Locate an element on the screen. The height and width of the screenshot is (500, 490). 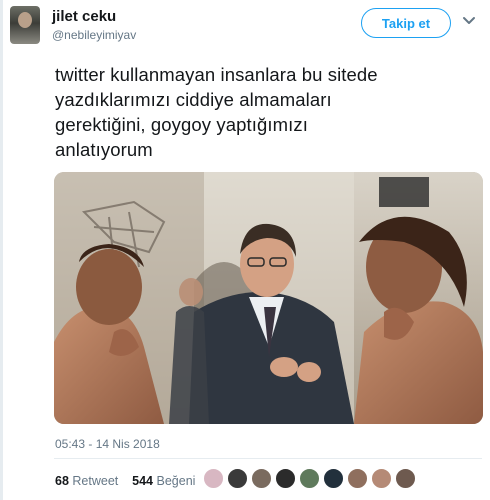
like-label: Beğeni is located at coordinates (176, 481).